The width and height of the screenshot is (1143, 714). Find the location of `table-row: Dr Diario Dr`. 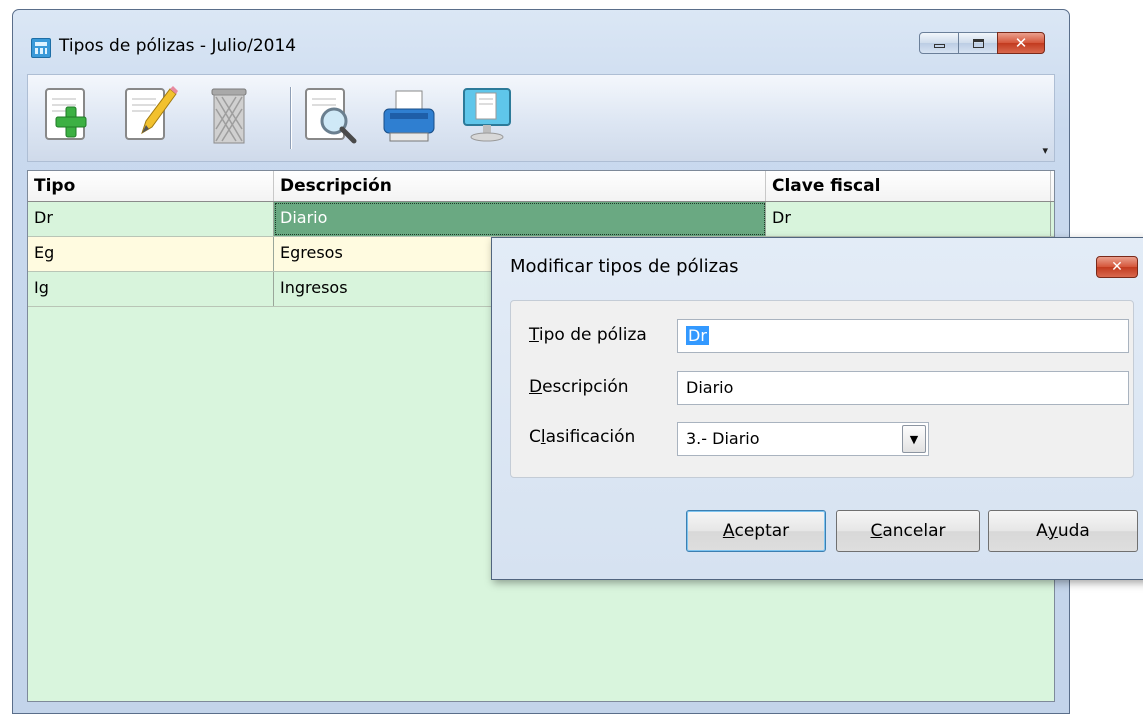

table-row: Dr Diario Dr is located at coordinates (541, 219).